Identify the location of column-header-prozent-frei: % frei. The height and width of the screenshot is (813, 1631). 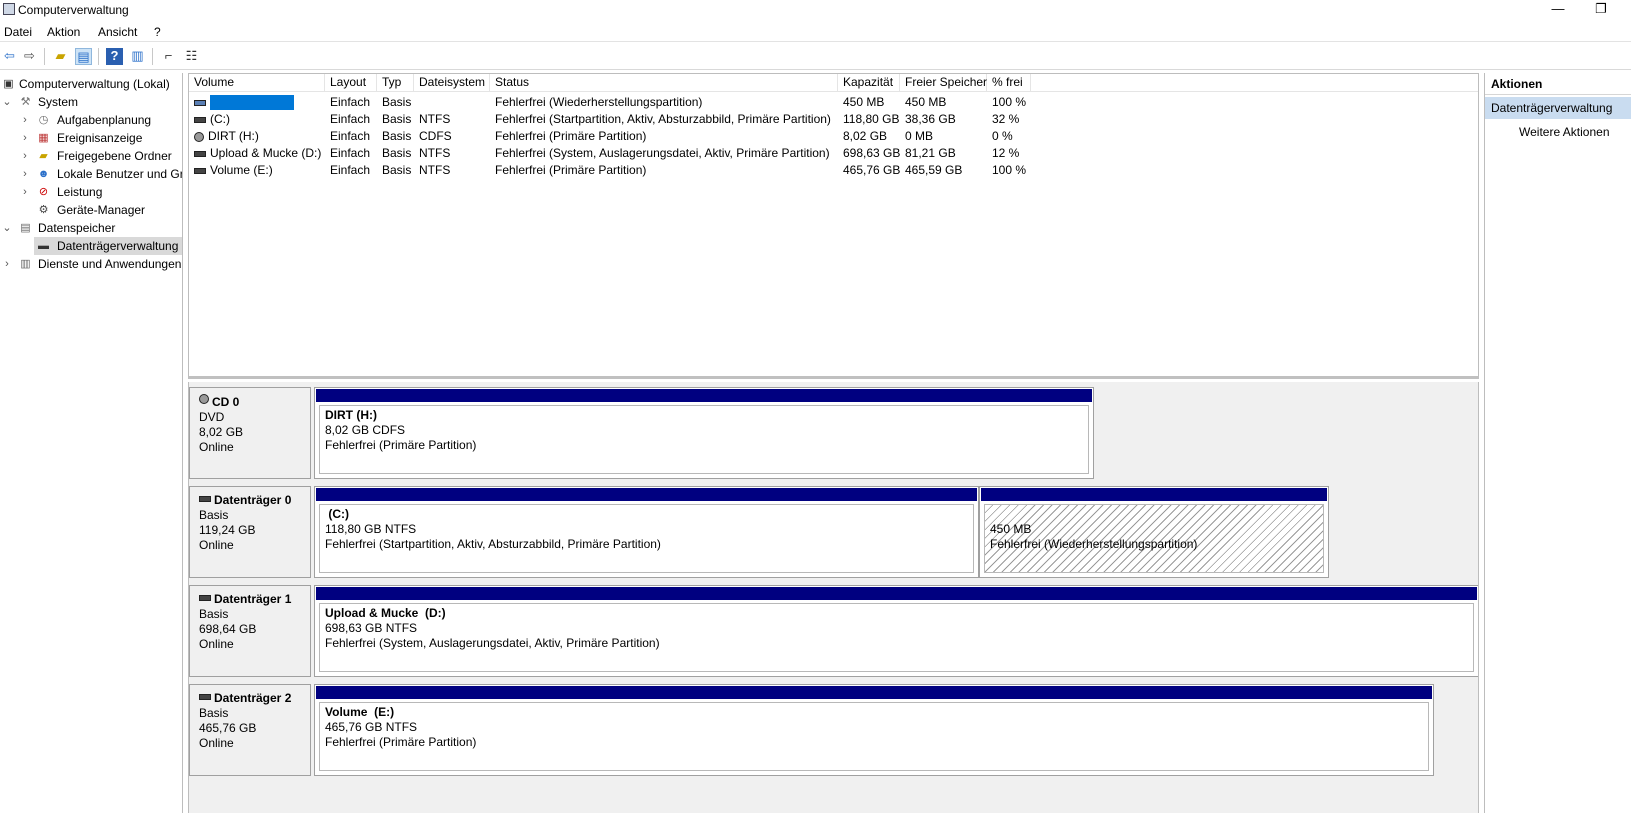
(1009, 83).